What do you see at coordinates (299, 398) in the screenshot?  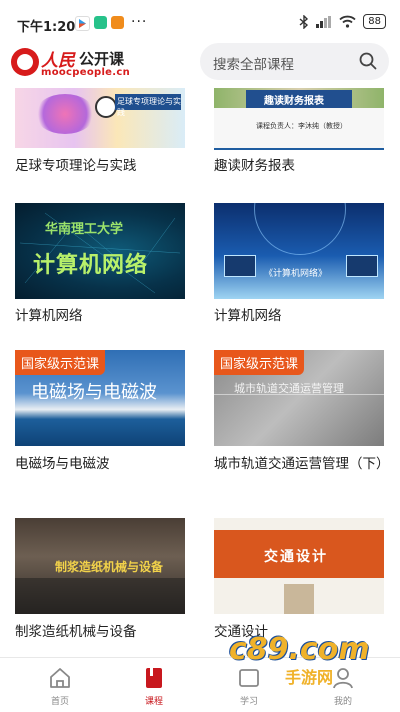 I see `course-thumbnail: 城市轨道交通运营管理 国家级示范课` at bounding box center [299, 398].